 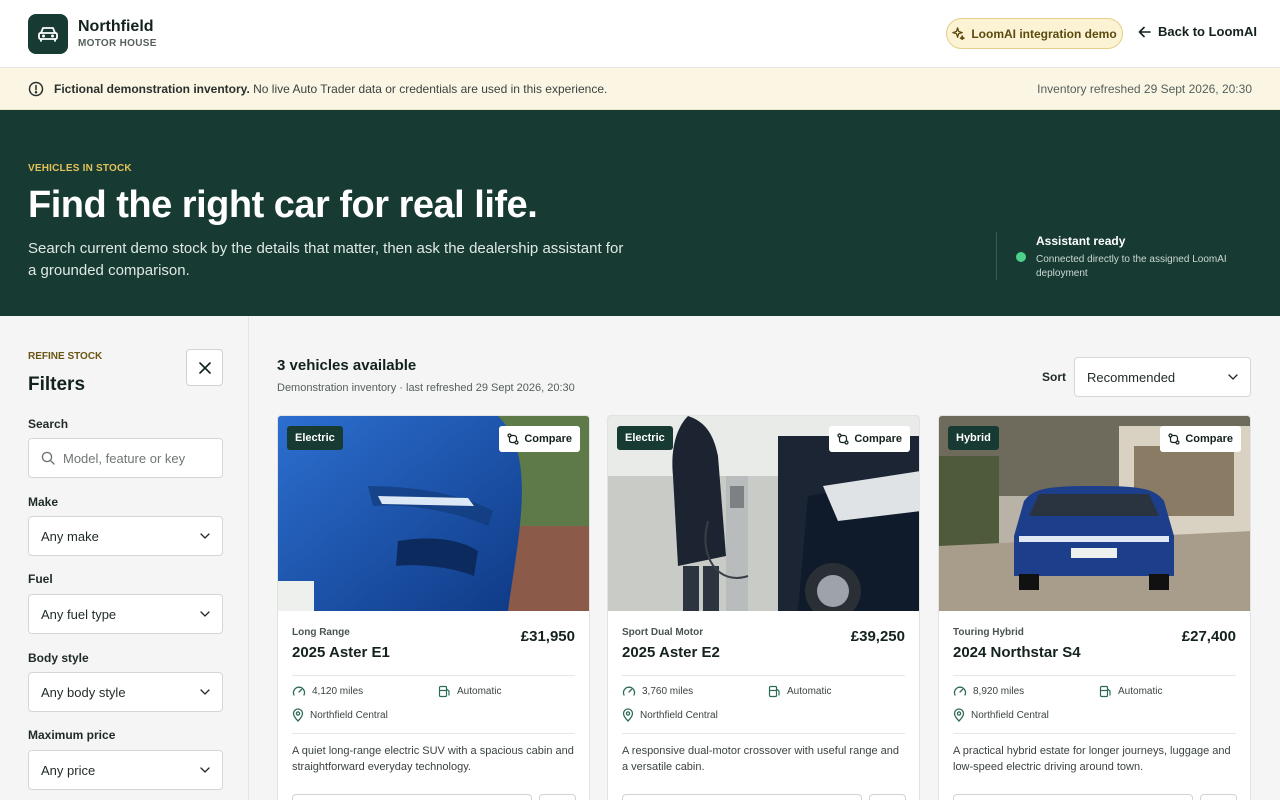 What do you see at coordinates (668, 691) in the screenshot?
I see `mileage-value: 3,760 miles` at bounding box center [668, 691].